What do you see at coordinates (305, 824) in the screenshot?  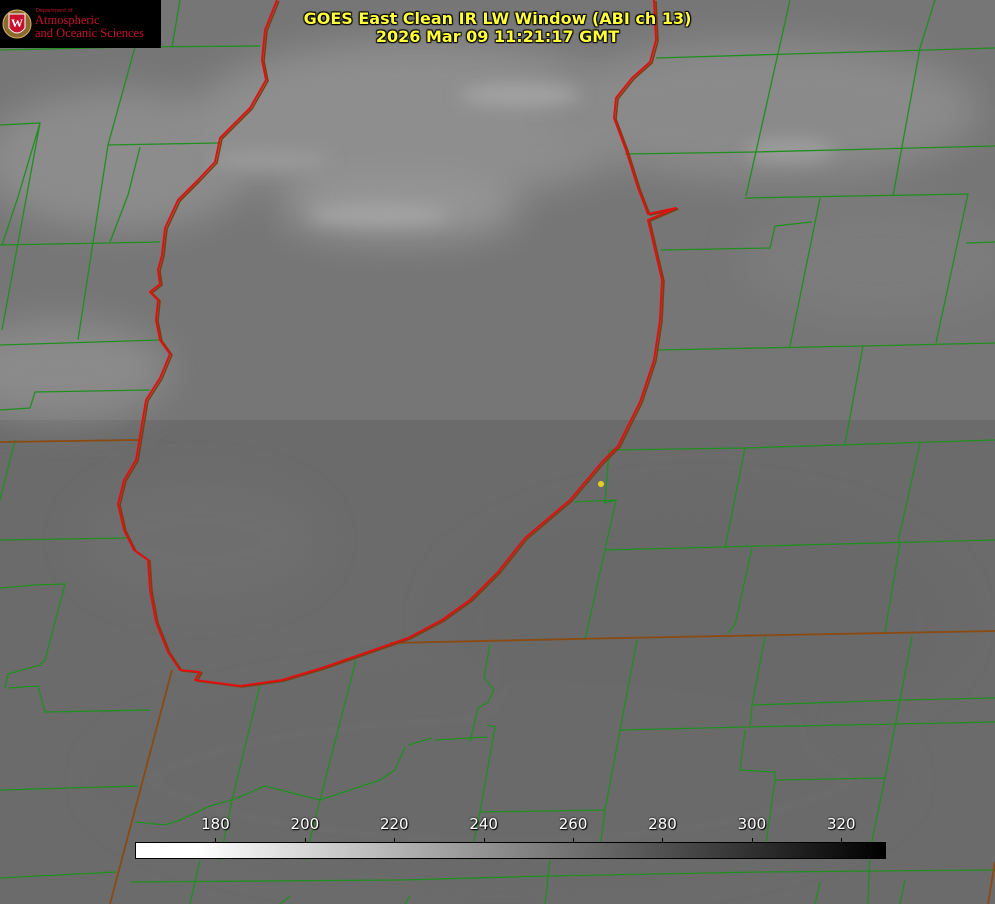 I see `colorbar-tick-label: 200` at bounding box center [305, 824].